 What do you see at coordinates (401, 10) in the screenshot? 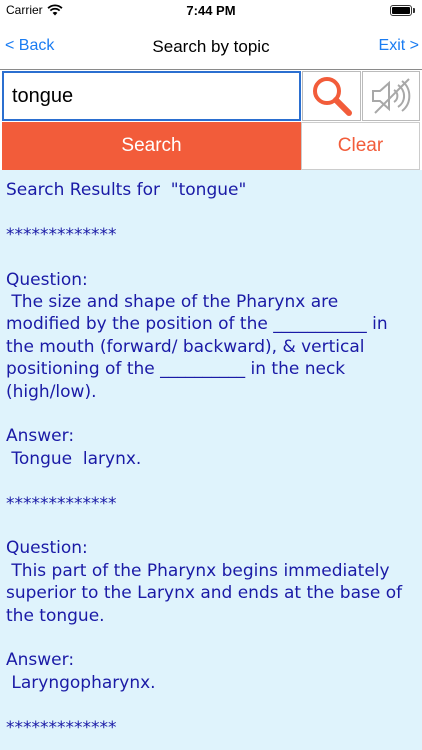
I see `battery-icon` at bounding box center [401, 10].